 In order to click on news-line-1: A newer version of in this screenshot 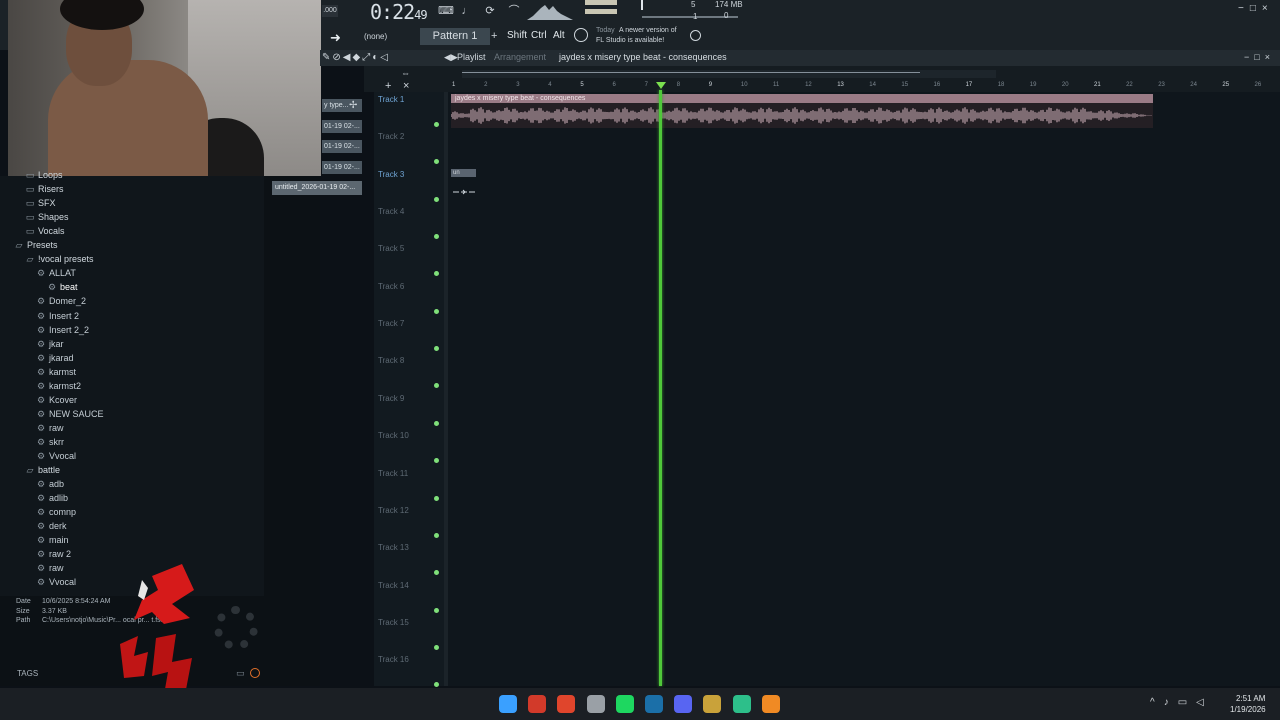, I will do `click(648, 30)`.